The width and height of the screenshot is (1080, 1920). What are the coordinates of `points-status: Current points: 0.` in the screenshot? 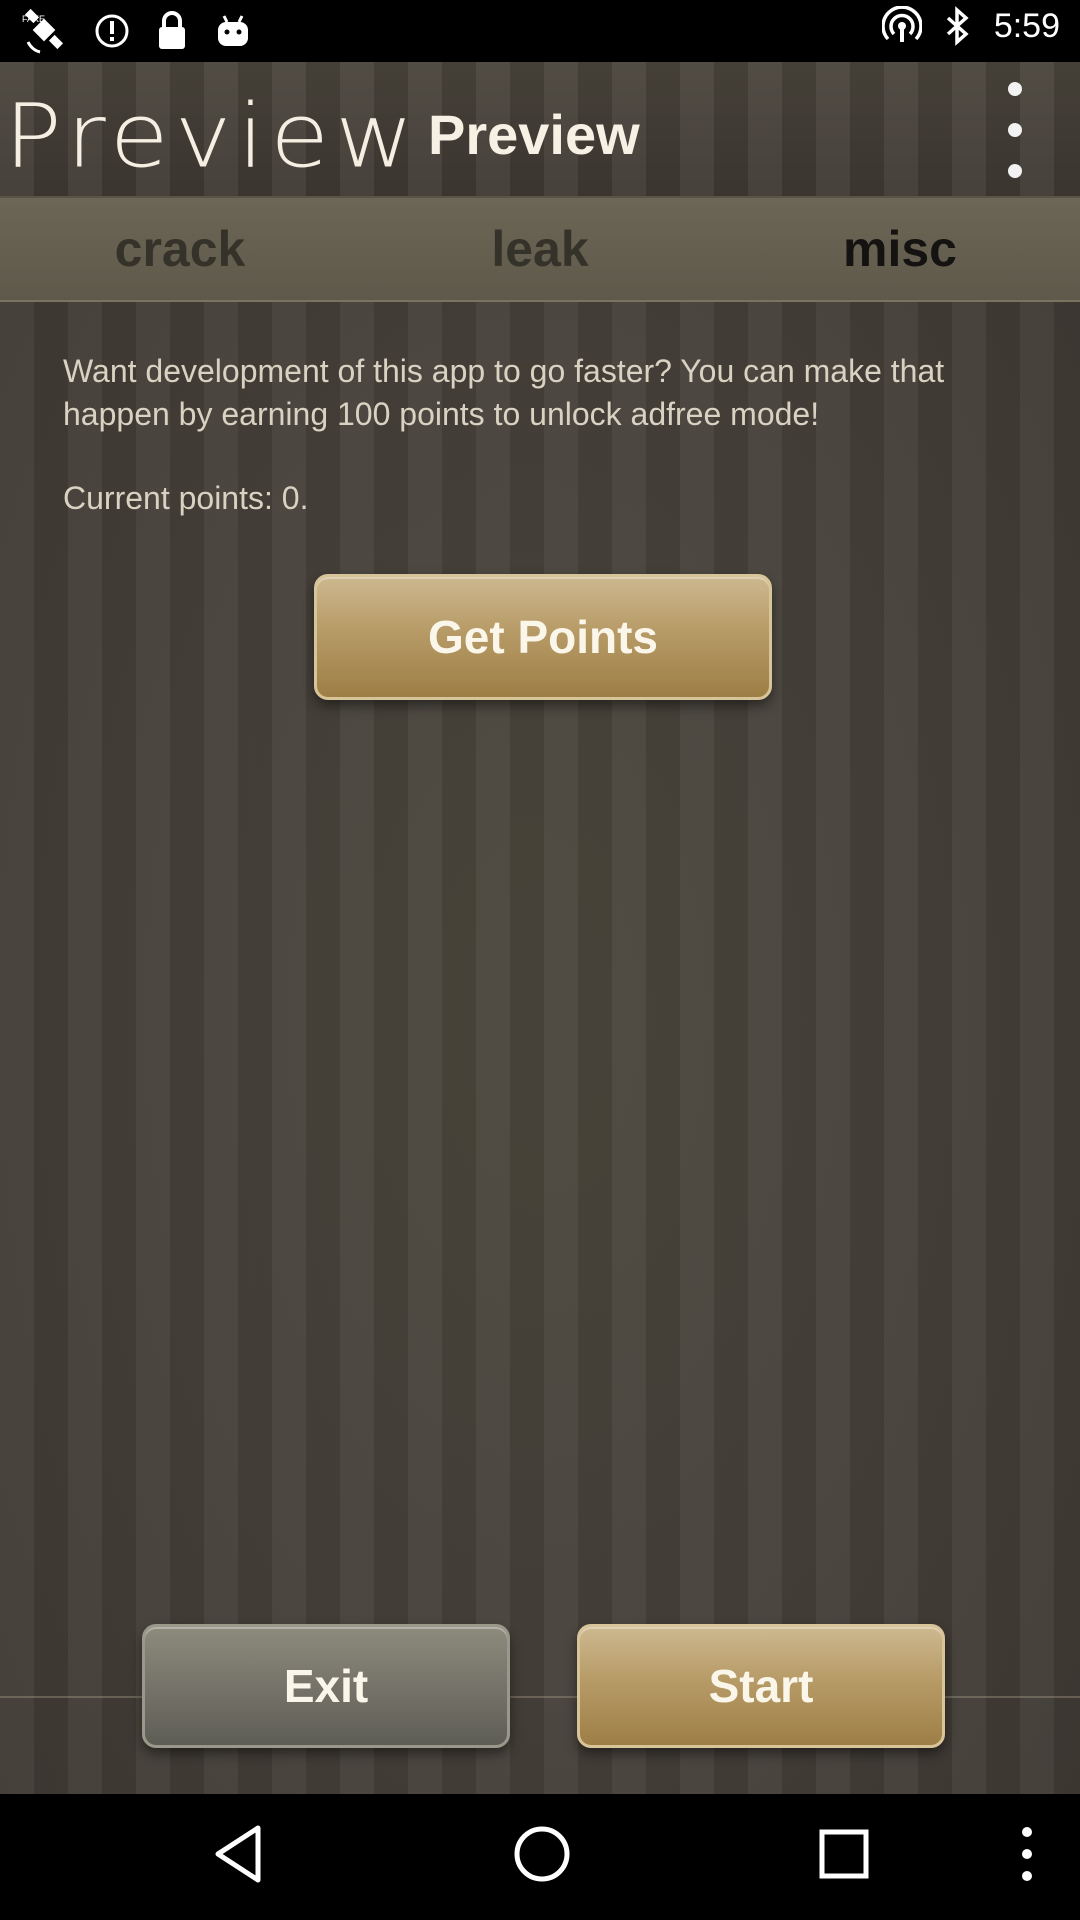 It's located at (186, 498).